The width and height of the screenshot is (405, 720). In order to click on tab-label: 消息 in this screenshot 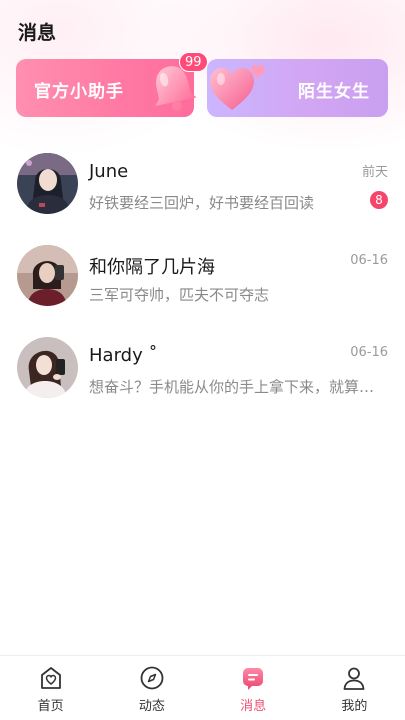, I will do `click(253, 706)`.